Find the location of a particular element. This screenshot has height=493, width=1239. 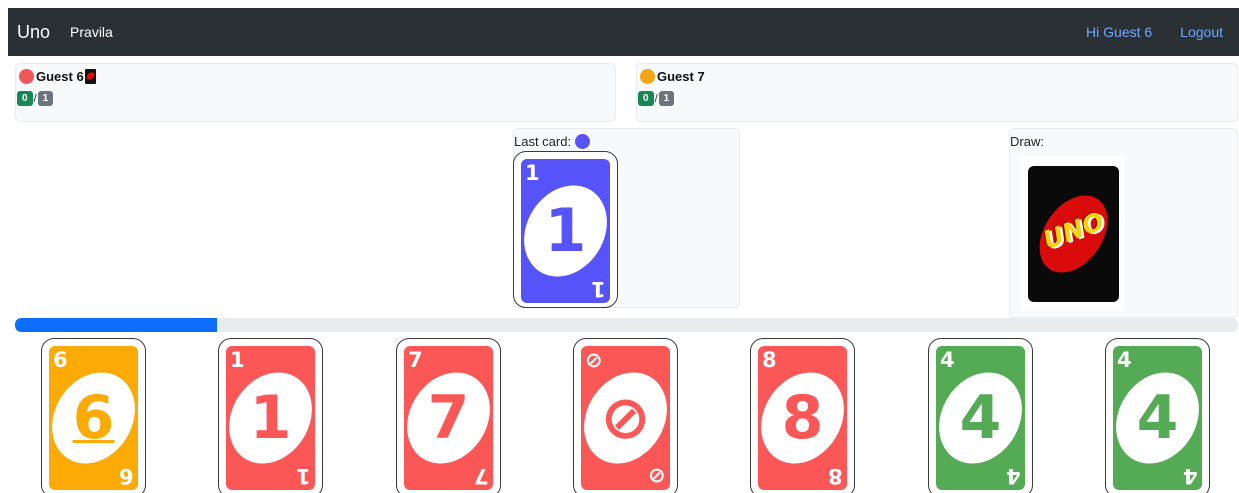

navbar-right: Hi Guest 6 Logout is located at coordinates (1154, 32).